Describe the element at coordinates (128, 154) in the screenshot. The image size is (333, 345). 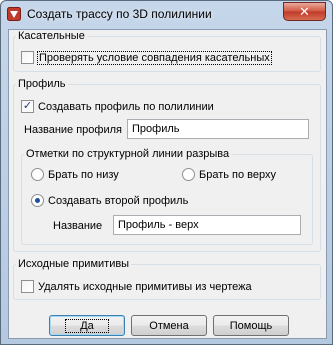
I see `marks-group-title: Отметки по структурной линии разрыва` at that location.